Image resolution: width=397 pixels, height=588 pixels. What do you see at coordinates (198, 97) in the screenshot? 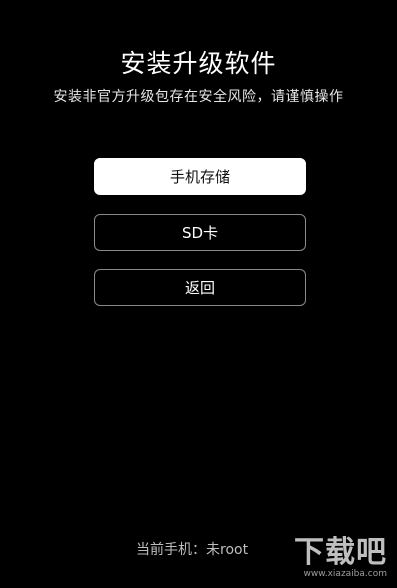
I see `warning-subtitle: 安装非官方升级包存在安全风险，请谨慎操作` at bounding box center [198, 97].